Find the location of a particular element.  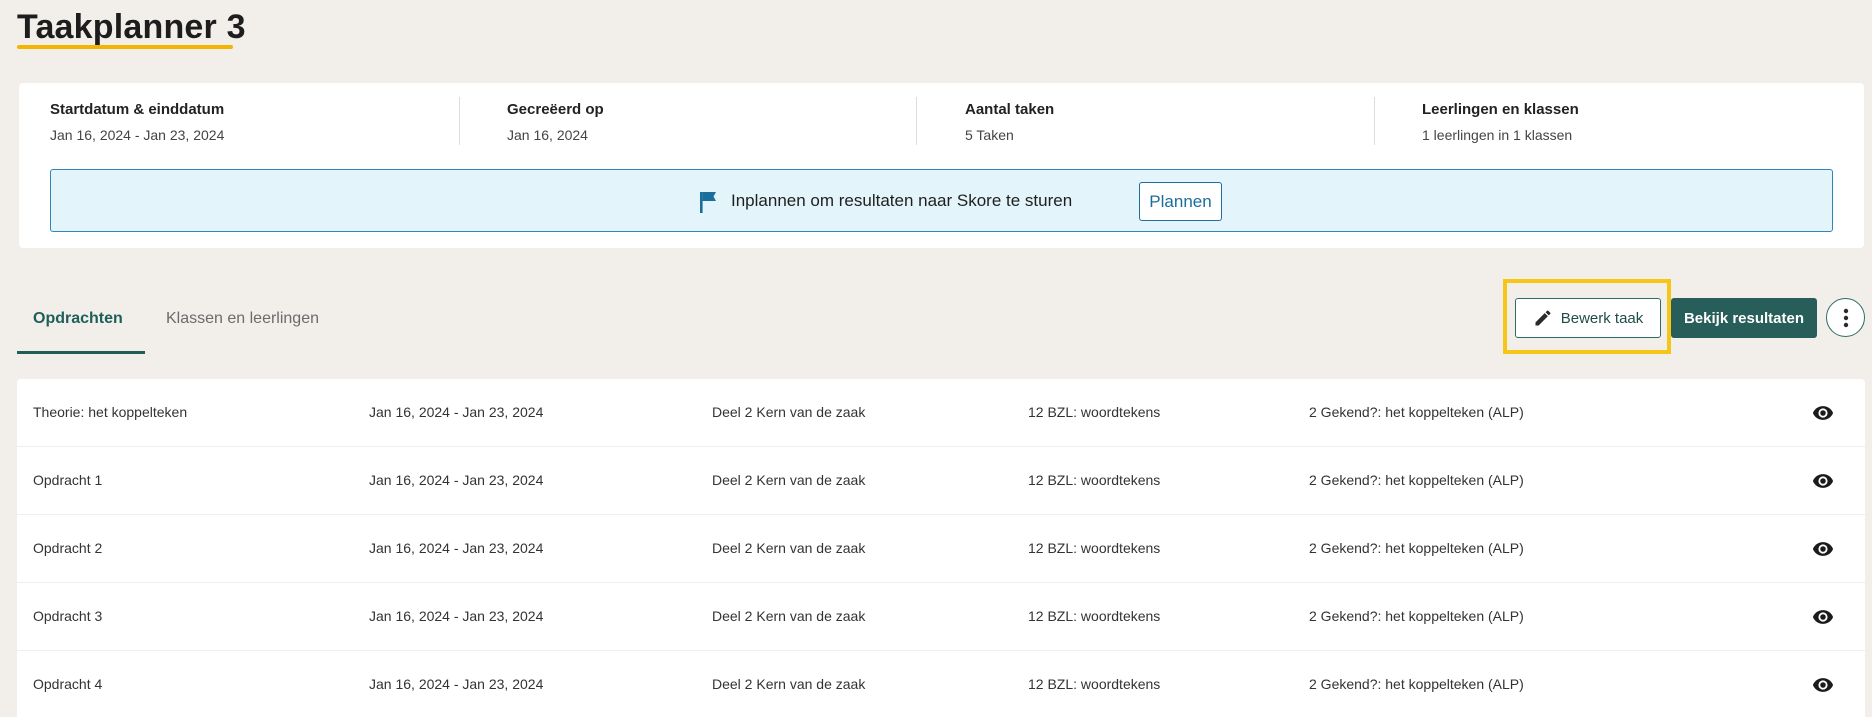

edit-task-label: Bewerk taak is located at coordinates (1602, 318).